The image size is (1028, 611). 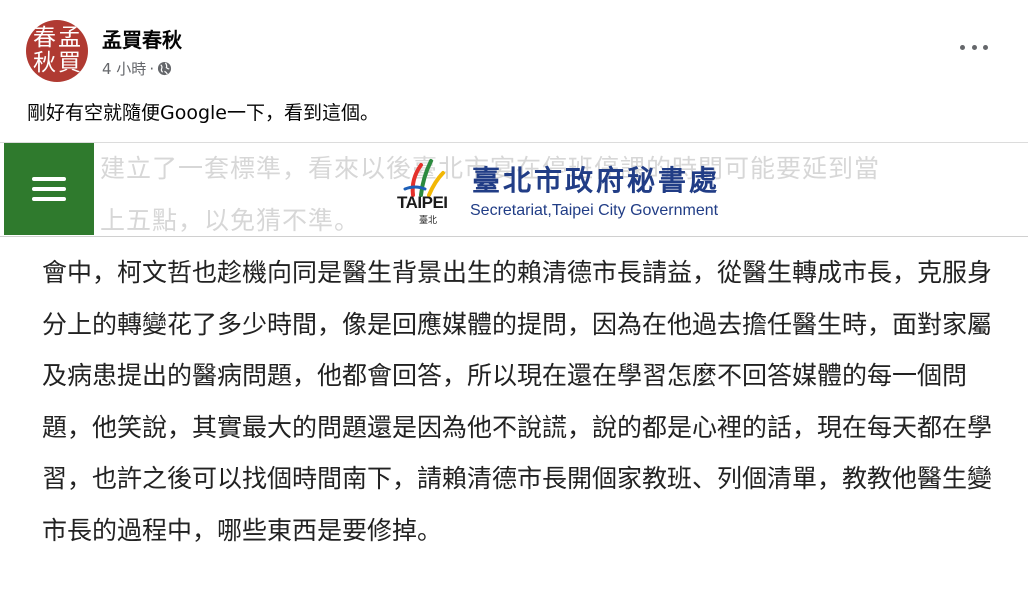 I want to click on post-caption: 剛好有空就隨便Google一下，看到這個。, so click(x=203, y=113).